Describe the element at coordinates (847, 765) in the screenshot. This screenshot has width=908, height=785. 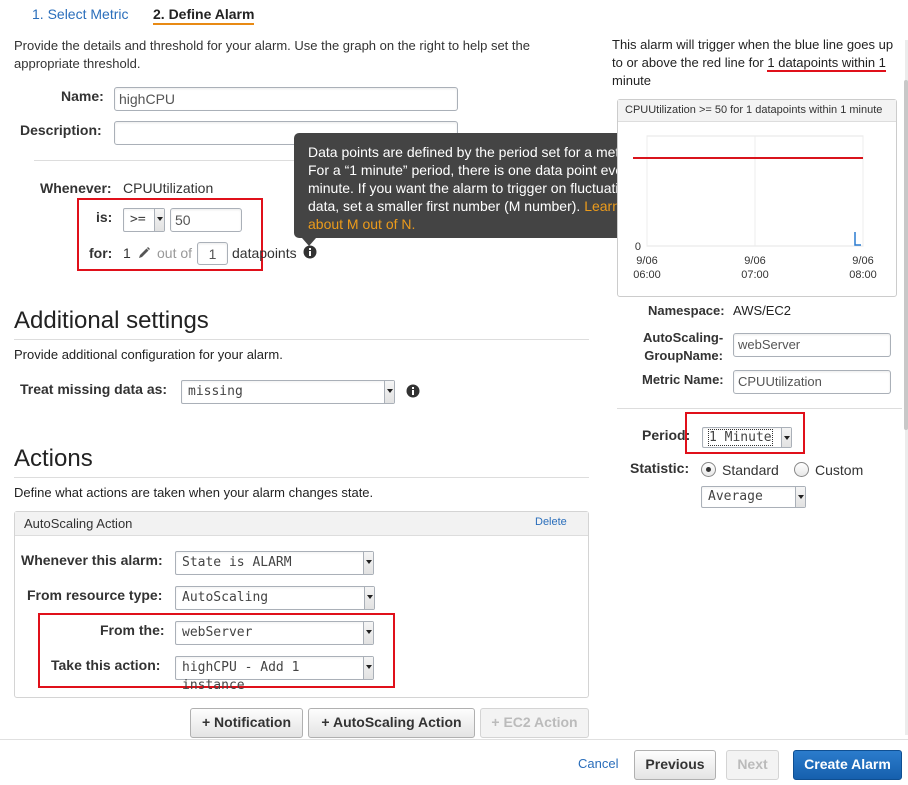
I see `create-alarm-button: Create Alarm` at that location.